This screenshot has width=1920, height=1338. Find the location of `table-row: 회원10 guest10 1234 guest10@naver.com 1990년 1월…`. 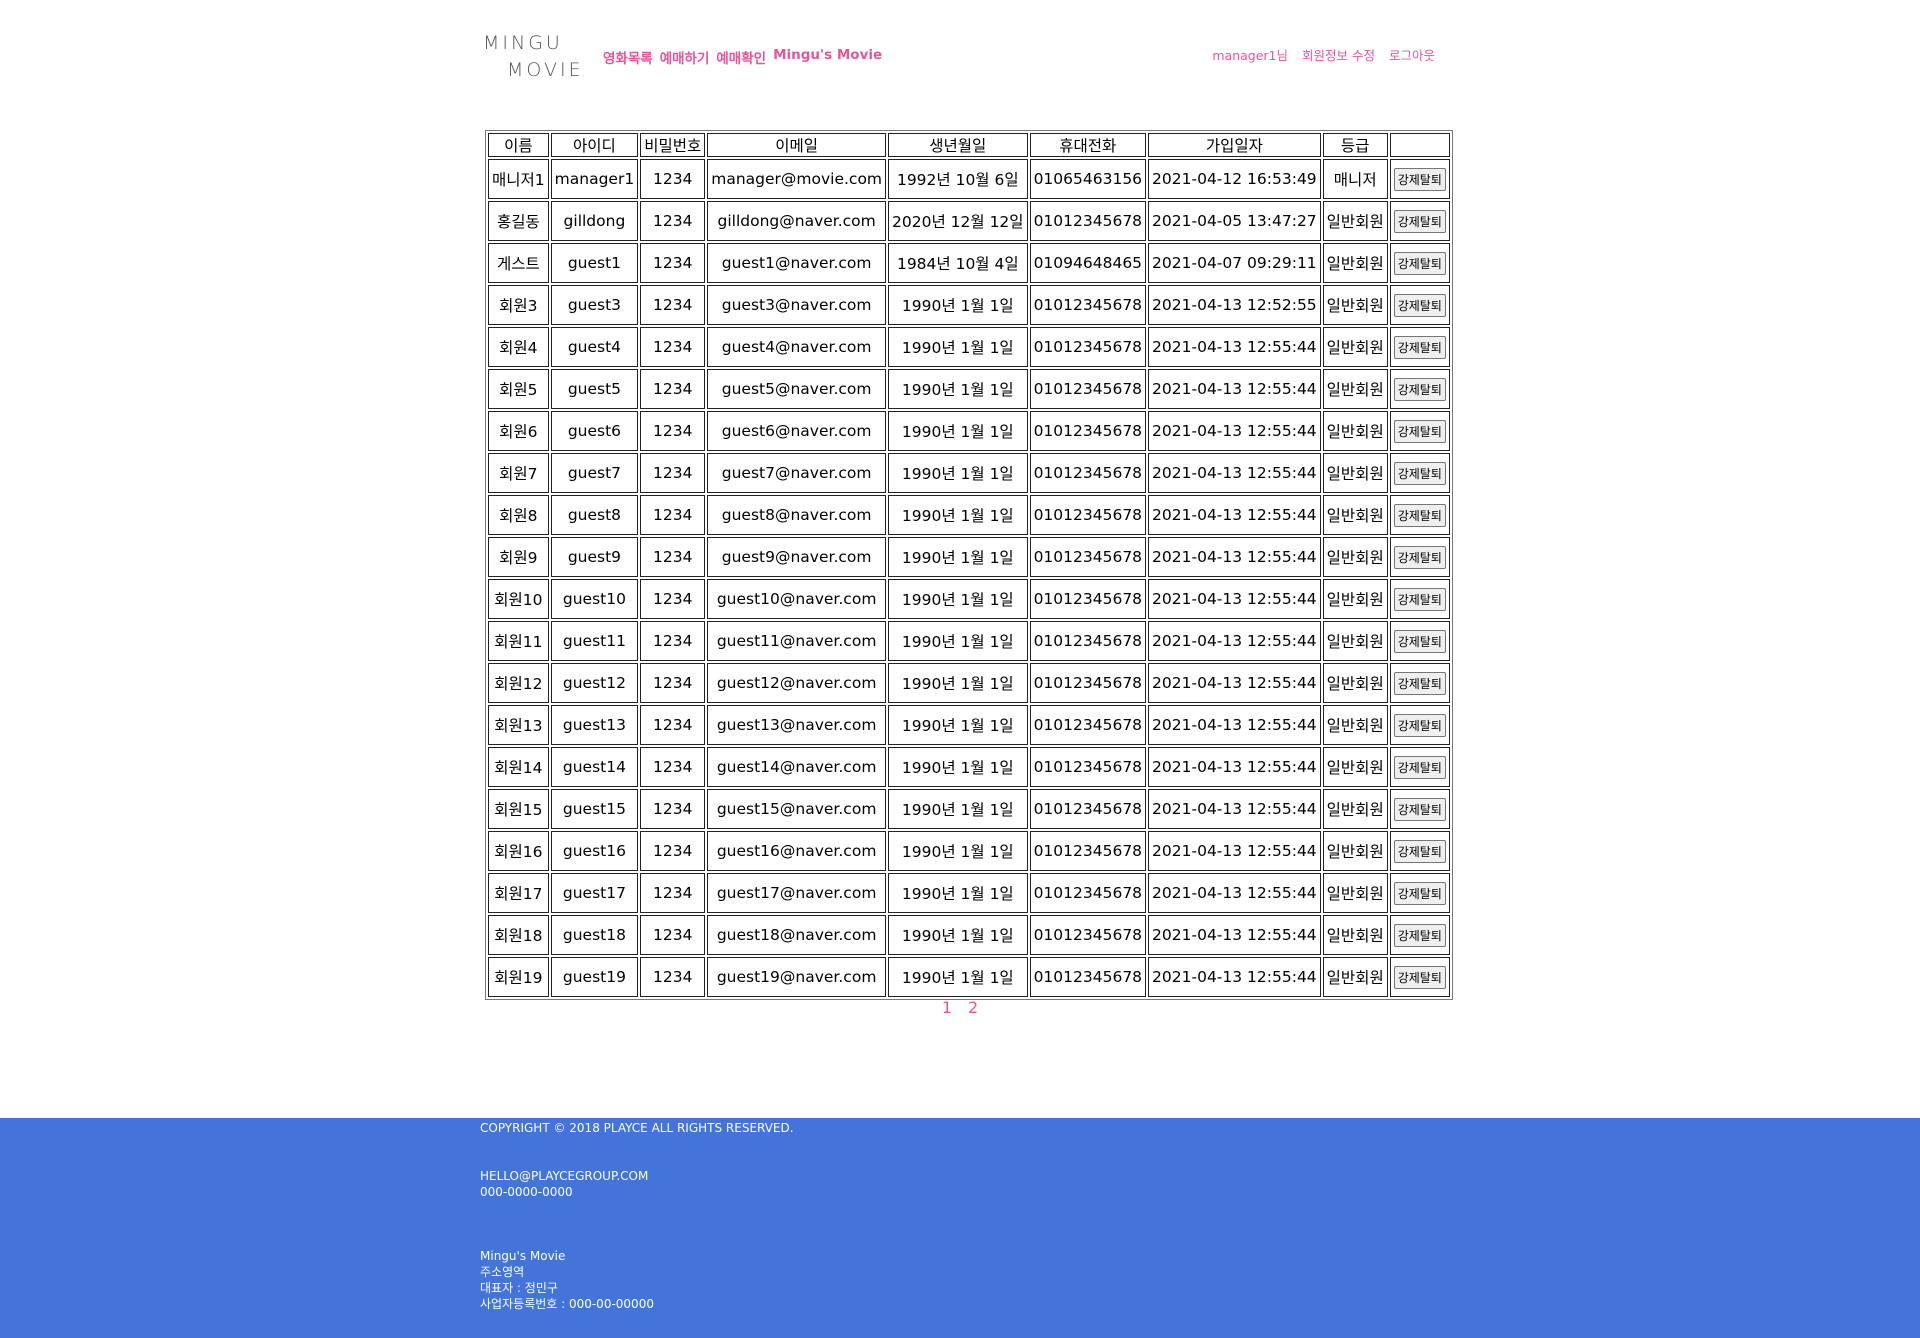

table-row: 회원10 guest10 1234 guest10@naver.com 1990년 1월… is located at coordinates (969, 599).